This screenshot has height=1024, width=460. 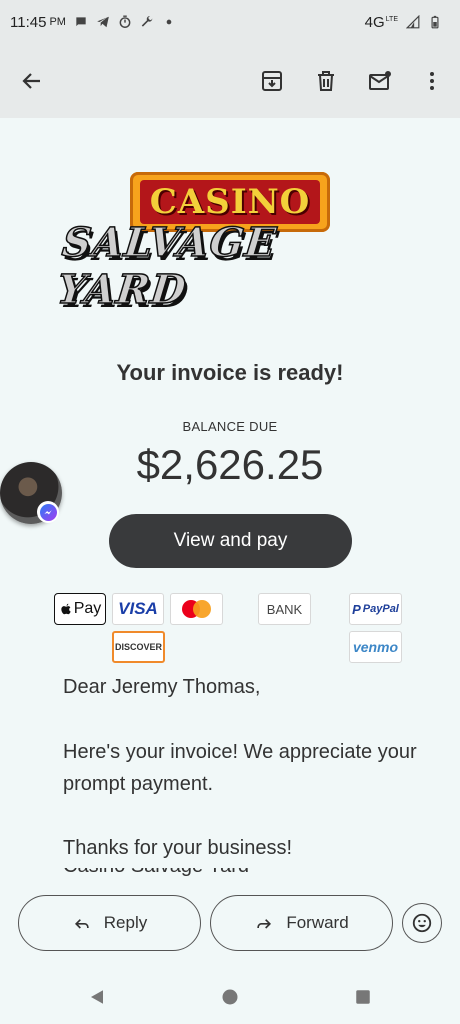 What do you see at coordinates (363, 997) in the screenshot?
I see `recents-nav-icon` at bounding box center [363, 997].